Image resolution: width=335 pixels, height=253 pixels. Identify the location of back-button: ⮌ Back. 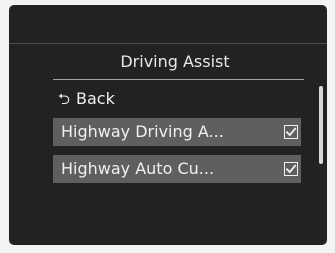
(173, 99).